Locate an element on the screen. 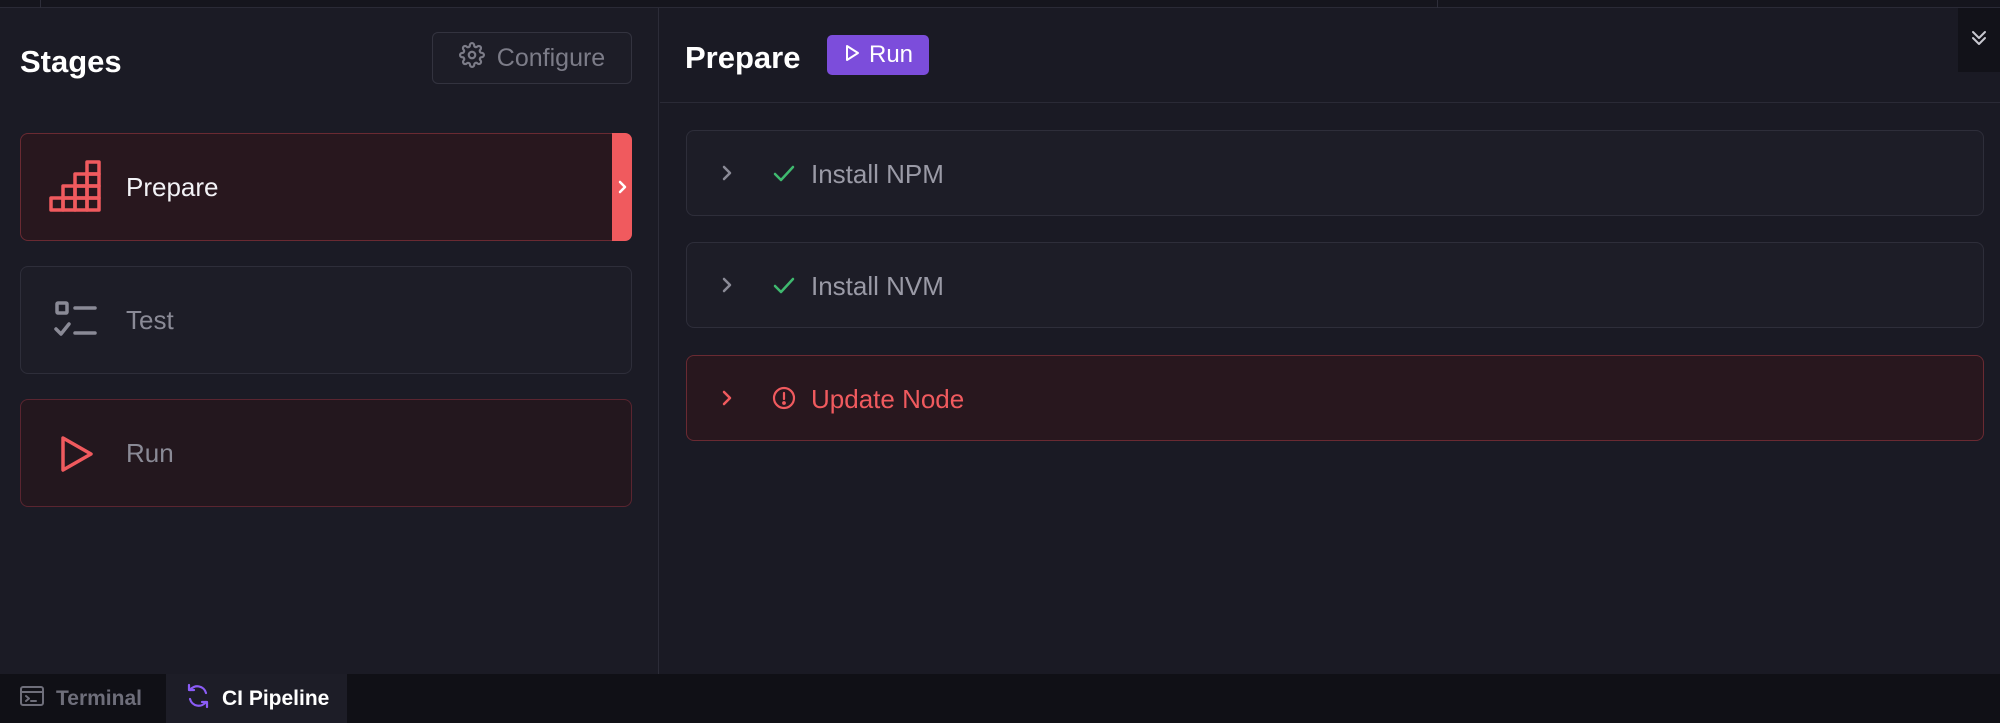 The image size is (2000, 723). configure-button: Configure is located at coordinates (532, 58).